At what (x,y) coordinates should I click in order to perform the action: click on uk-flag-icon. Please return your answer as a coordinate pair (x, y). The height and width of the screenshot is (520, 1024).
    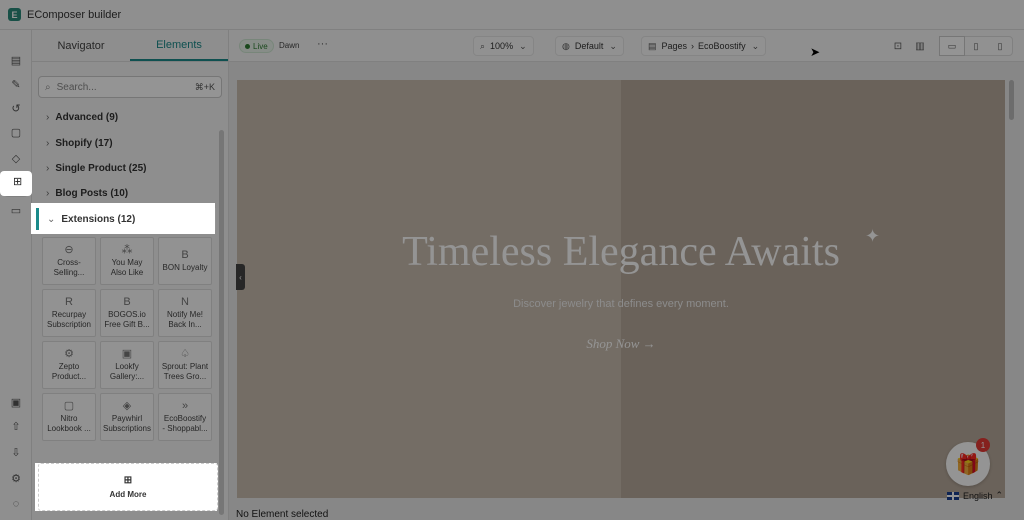
    Looking at the image, I should click on (953, 495).